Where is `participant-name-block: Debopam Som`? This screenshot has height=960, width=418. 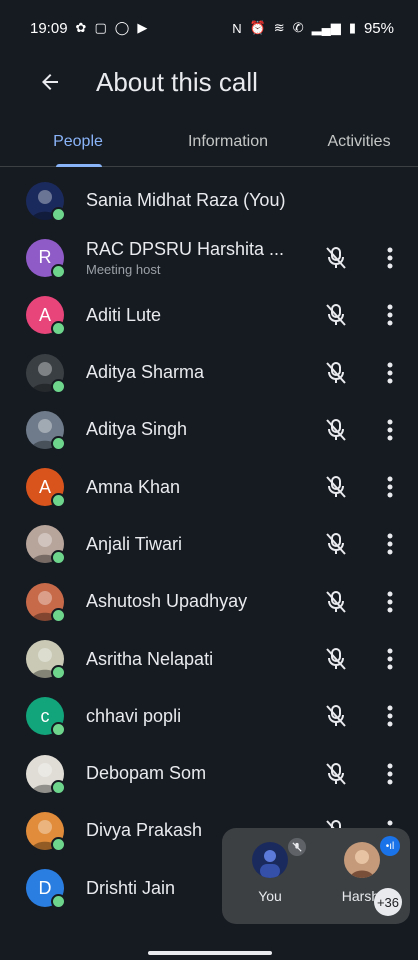 participant-name-block: Debopam Som is located at coordinates (146, 773).